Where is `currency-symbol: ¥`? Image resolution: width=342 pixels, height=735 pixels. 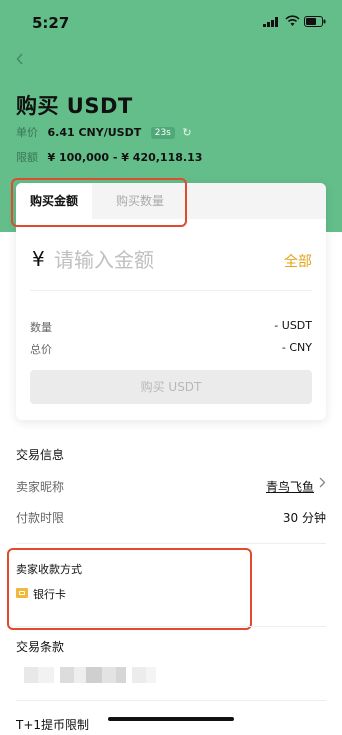 currency-symbol: ¥ is located at coordinates (38, 259).